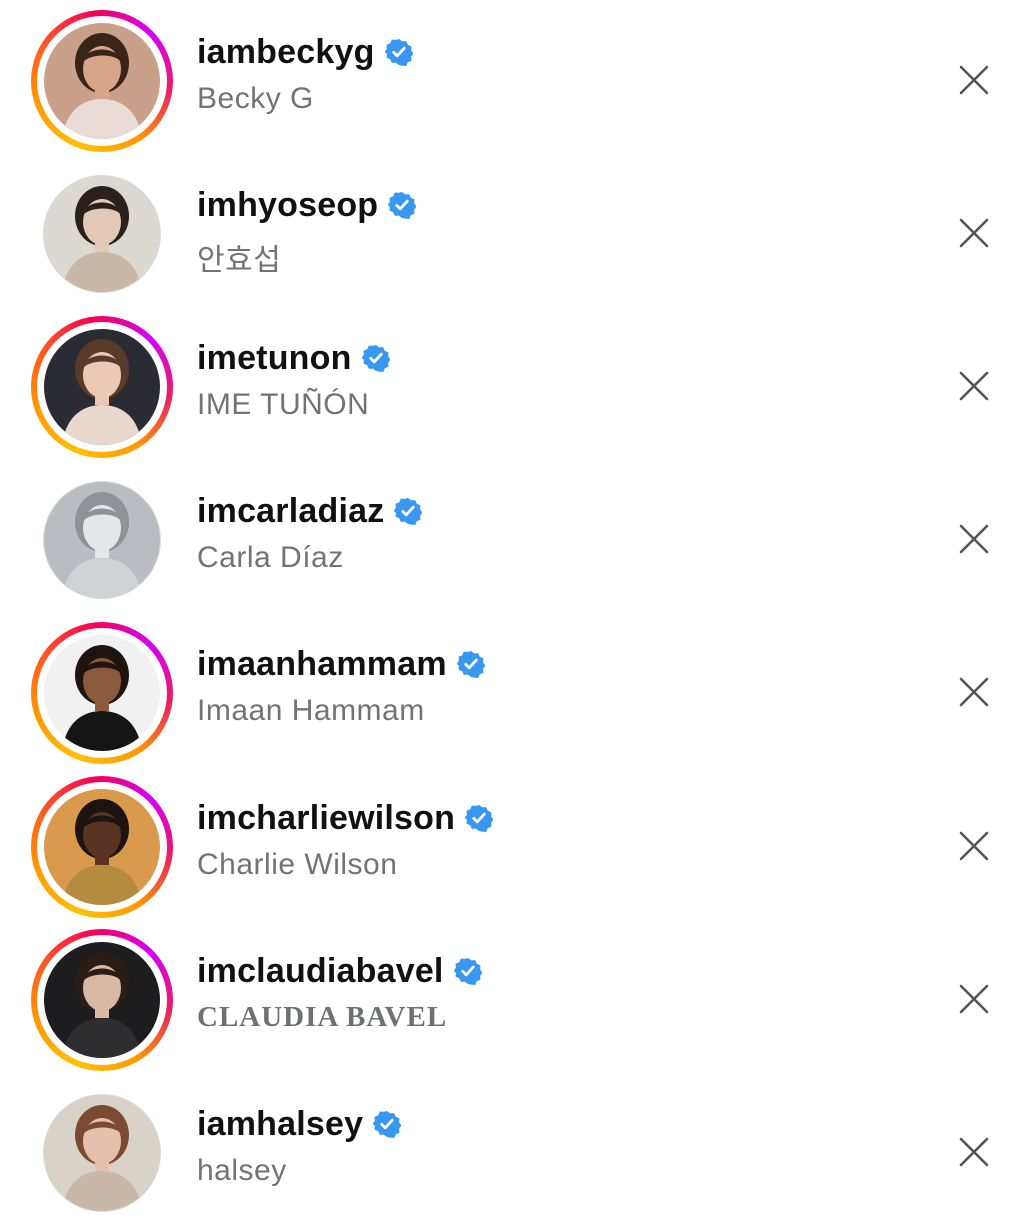 The height and width of the screenshot is (1225, 1031). I want to click on username: iambeckyg, so click(286, 52).